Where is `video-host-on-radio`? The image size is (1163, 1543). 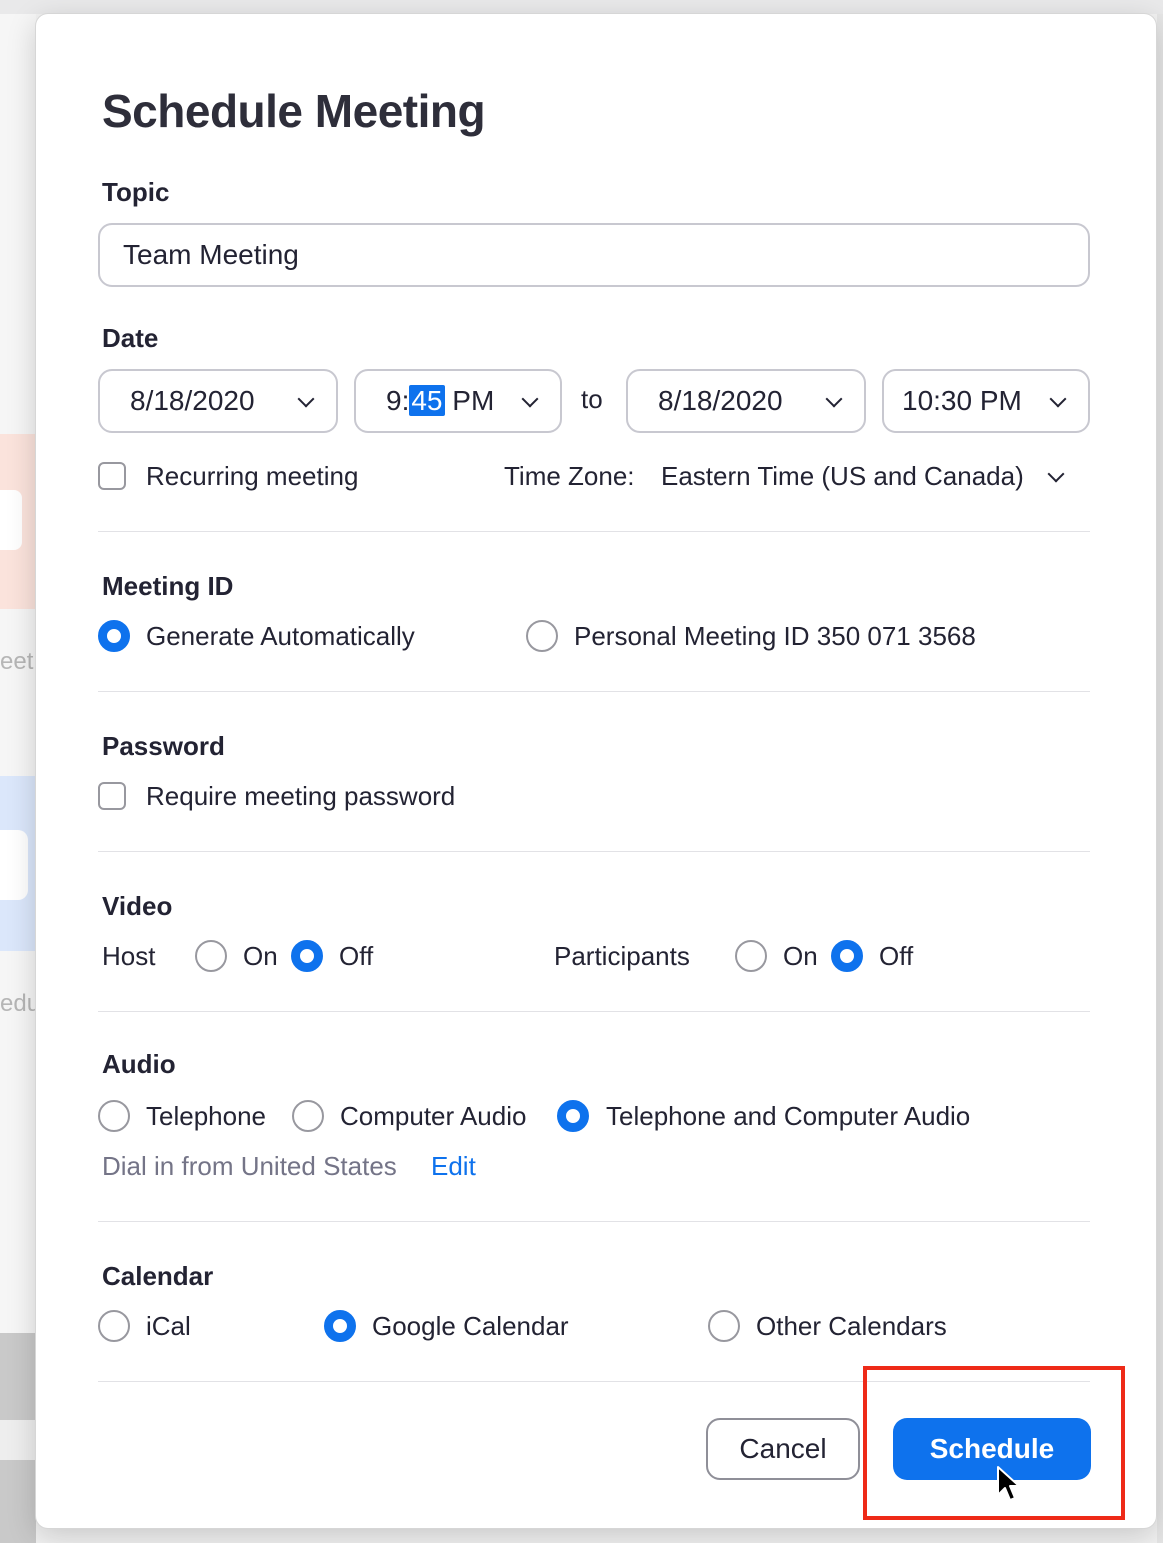 video-host-on-radio is located at coordinates (211, 956).